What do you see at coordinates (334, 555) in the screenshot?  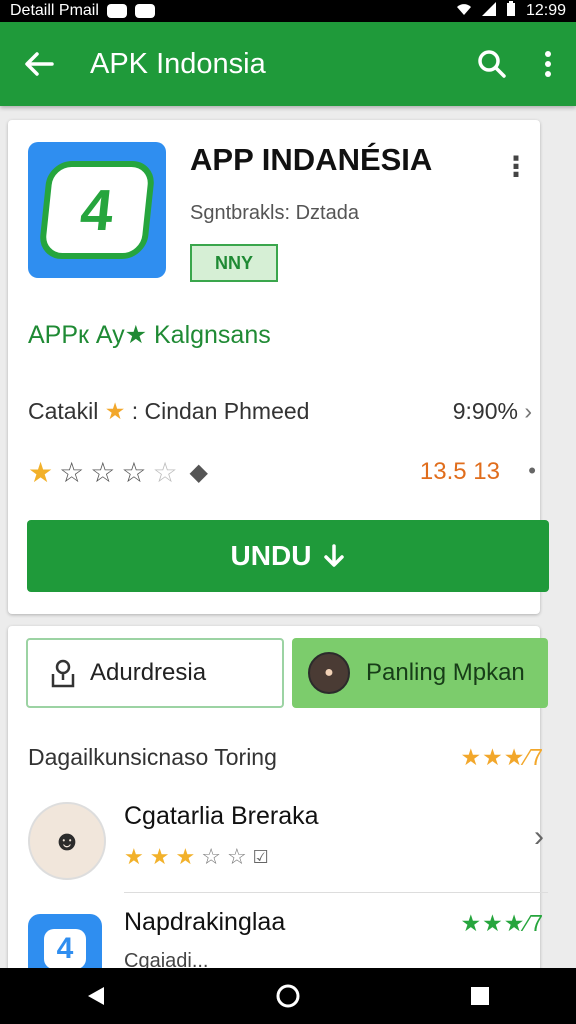 I see `arrow-down-icon` at bounding box center [334, 555].